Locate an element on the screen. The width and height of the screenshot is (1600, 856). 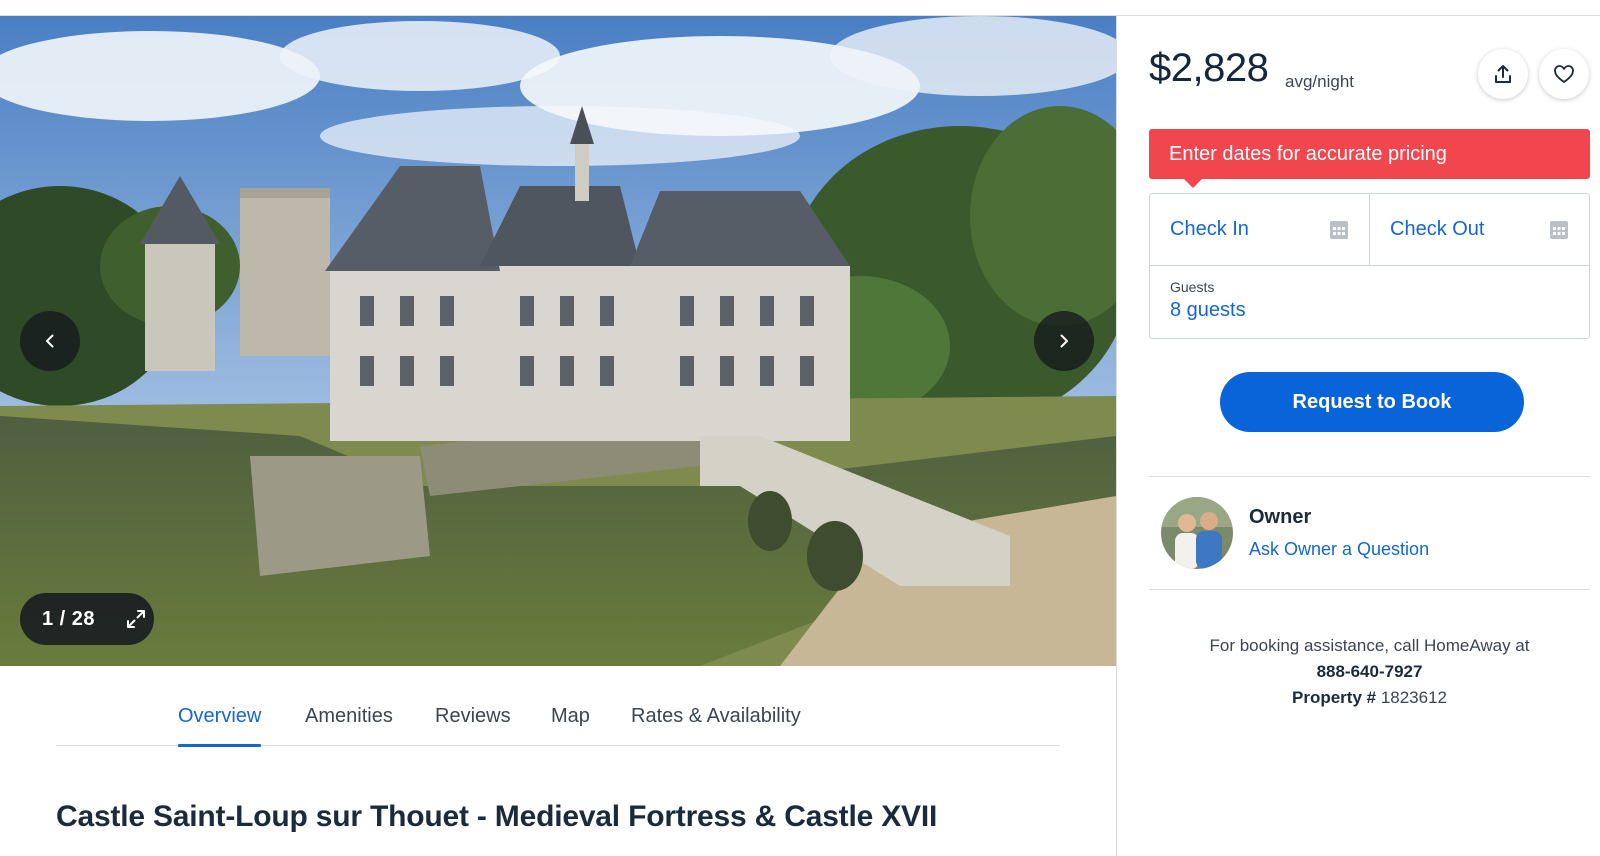
check-out-field: Check Out is located at coordinates (1479, 230).